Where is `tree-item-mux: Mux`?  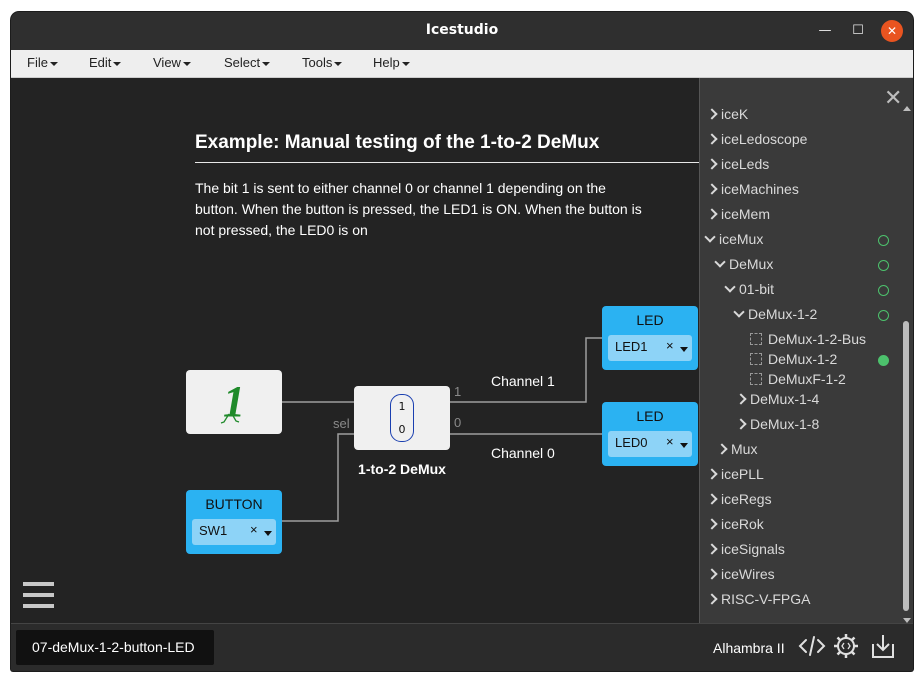 tree-item-mux: Mux is located at coordinates (737, 451).